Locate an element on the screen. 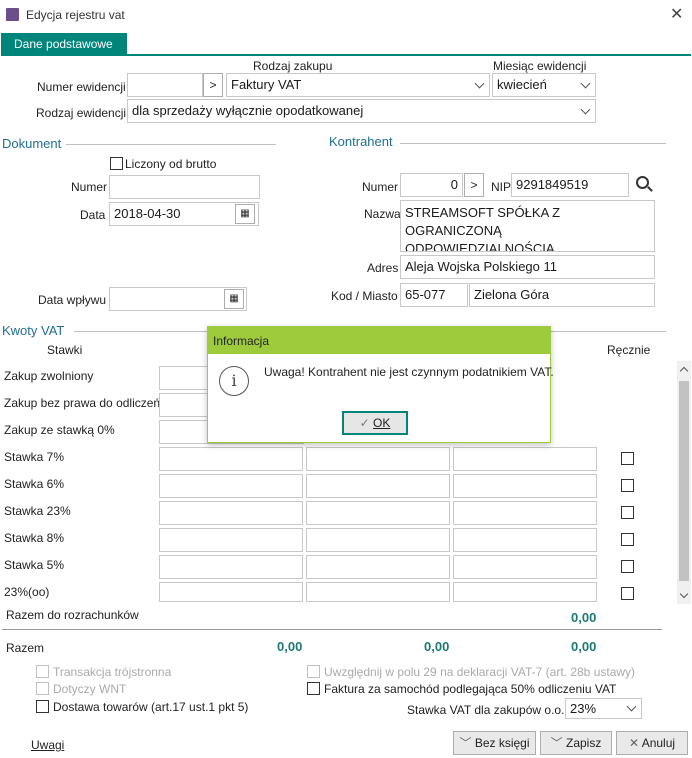  razem-vat-value: 0,00 is located at coordinates (437, 646).